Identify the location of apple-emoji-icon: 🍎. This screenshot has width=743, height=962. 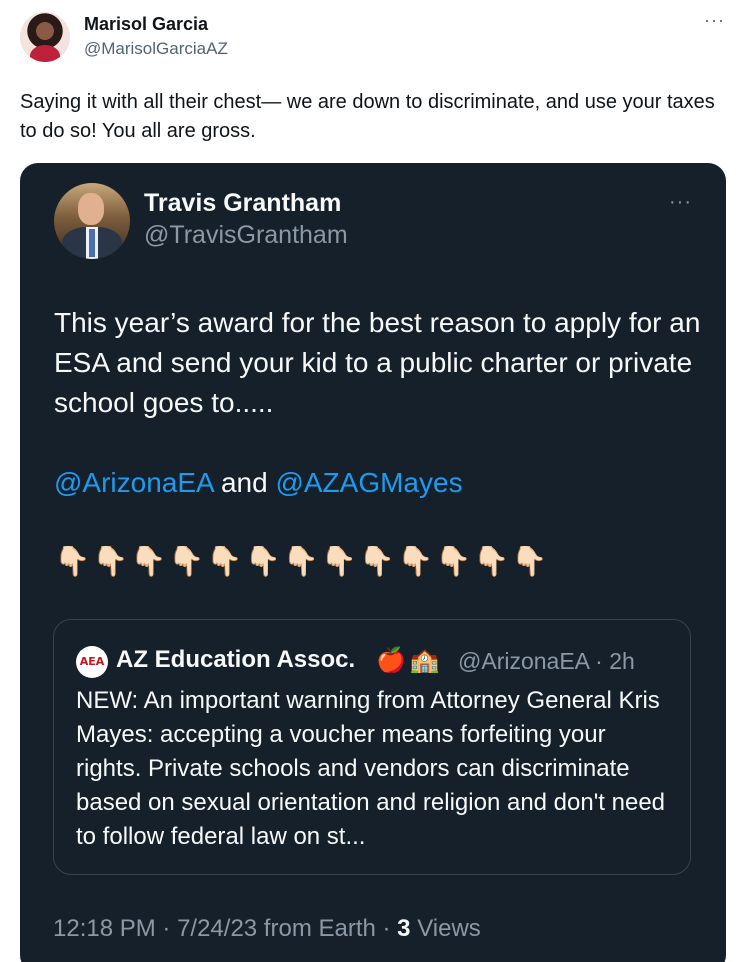
(391, 660).